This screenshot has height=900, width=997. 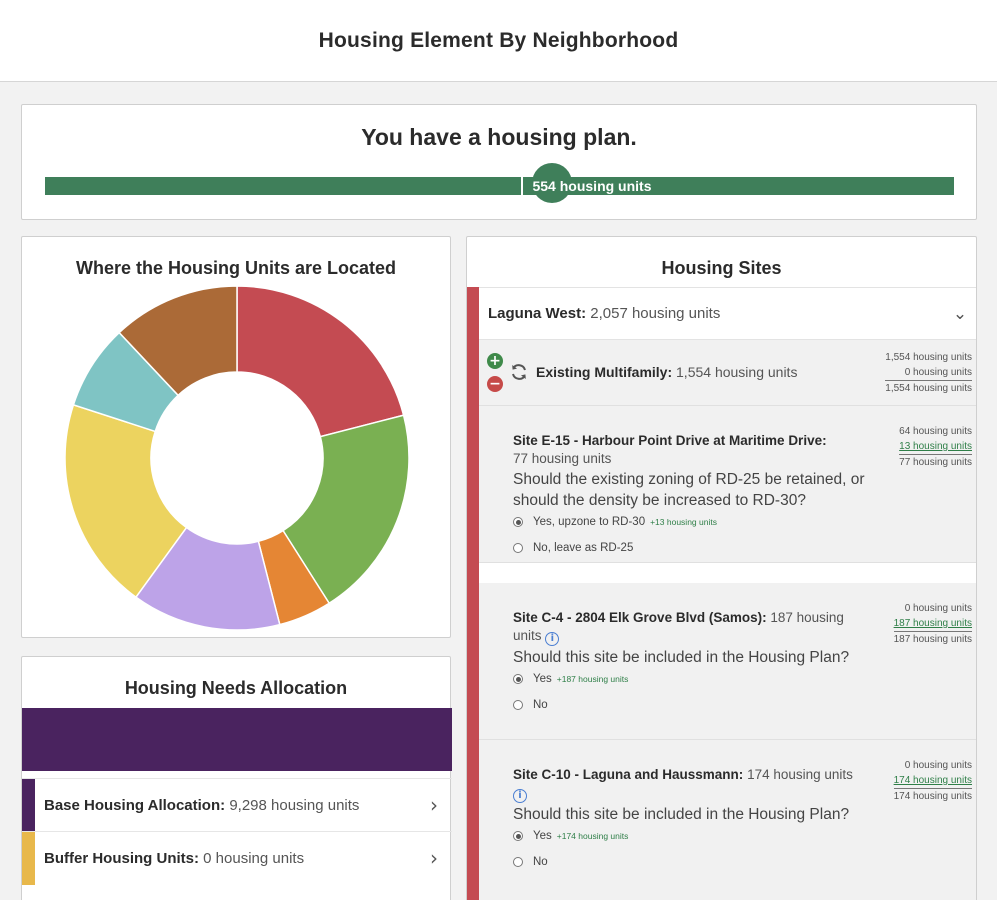 I want to click on buffer-units-row: Buffer Housing Units: 0 housing units ›, so click(x=237, y=858).